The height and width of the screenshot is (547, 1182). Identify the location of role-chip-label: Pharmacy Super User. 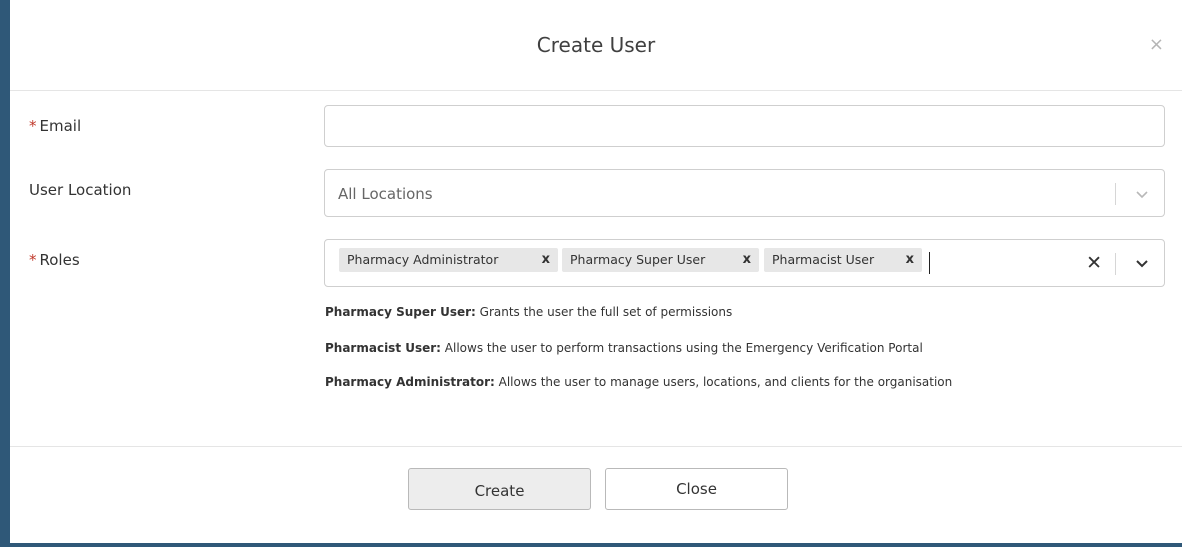
(638, 259).